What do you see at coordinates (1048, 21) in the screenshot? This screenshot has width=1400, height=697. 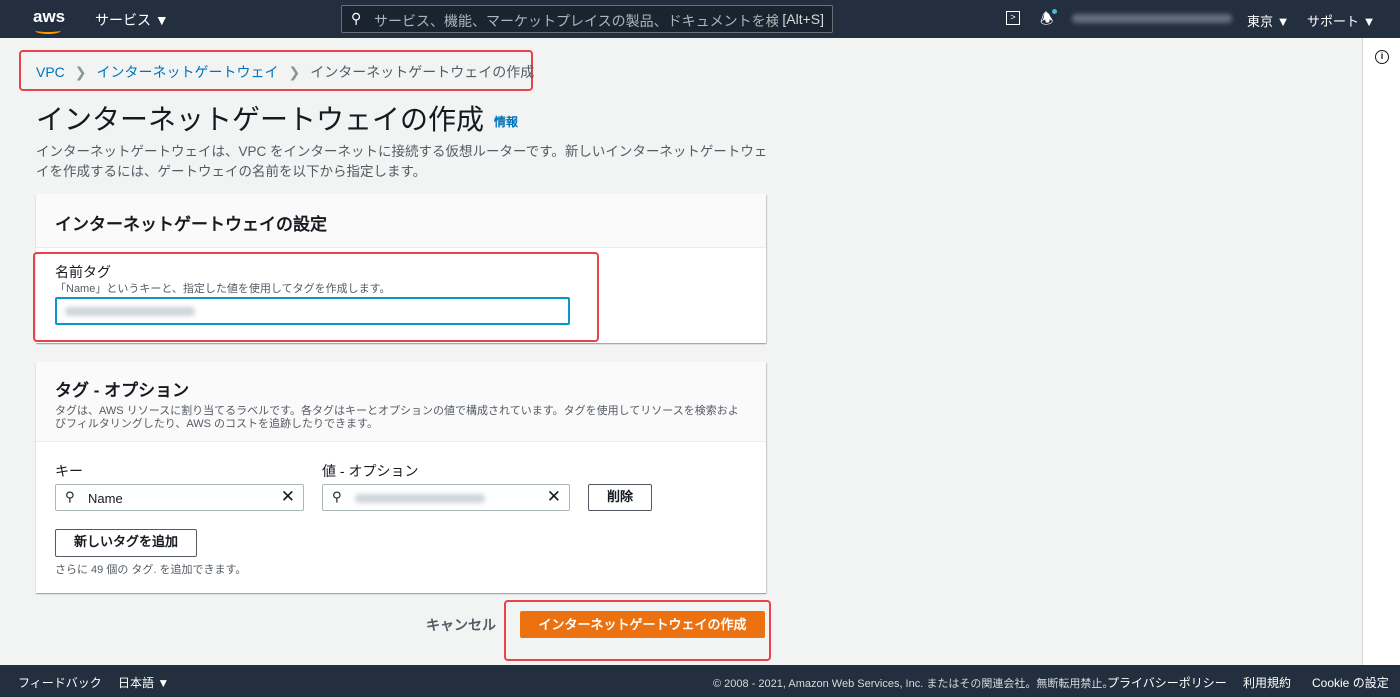 I see `bell-icon: 🕭` at bounding box center [1048, 21].